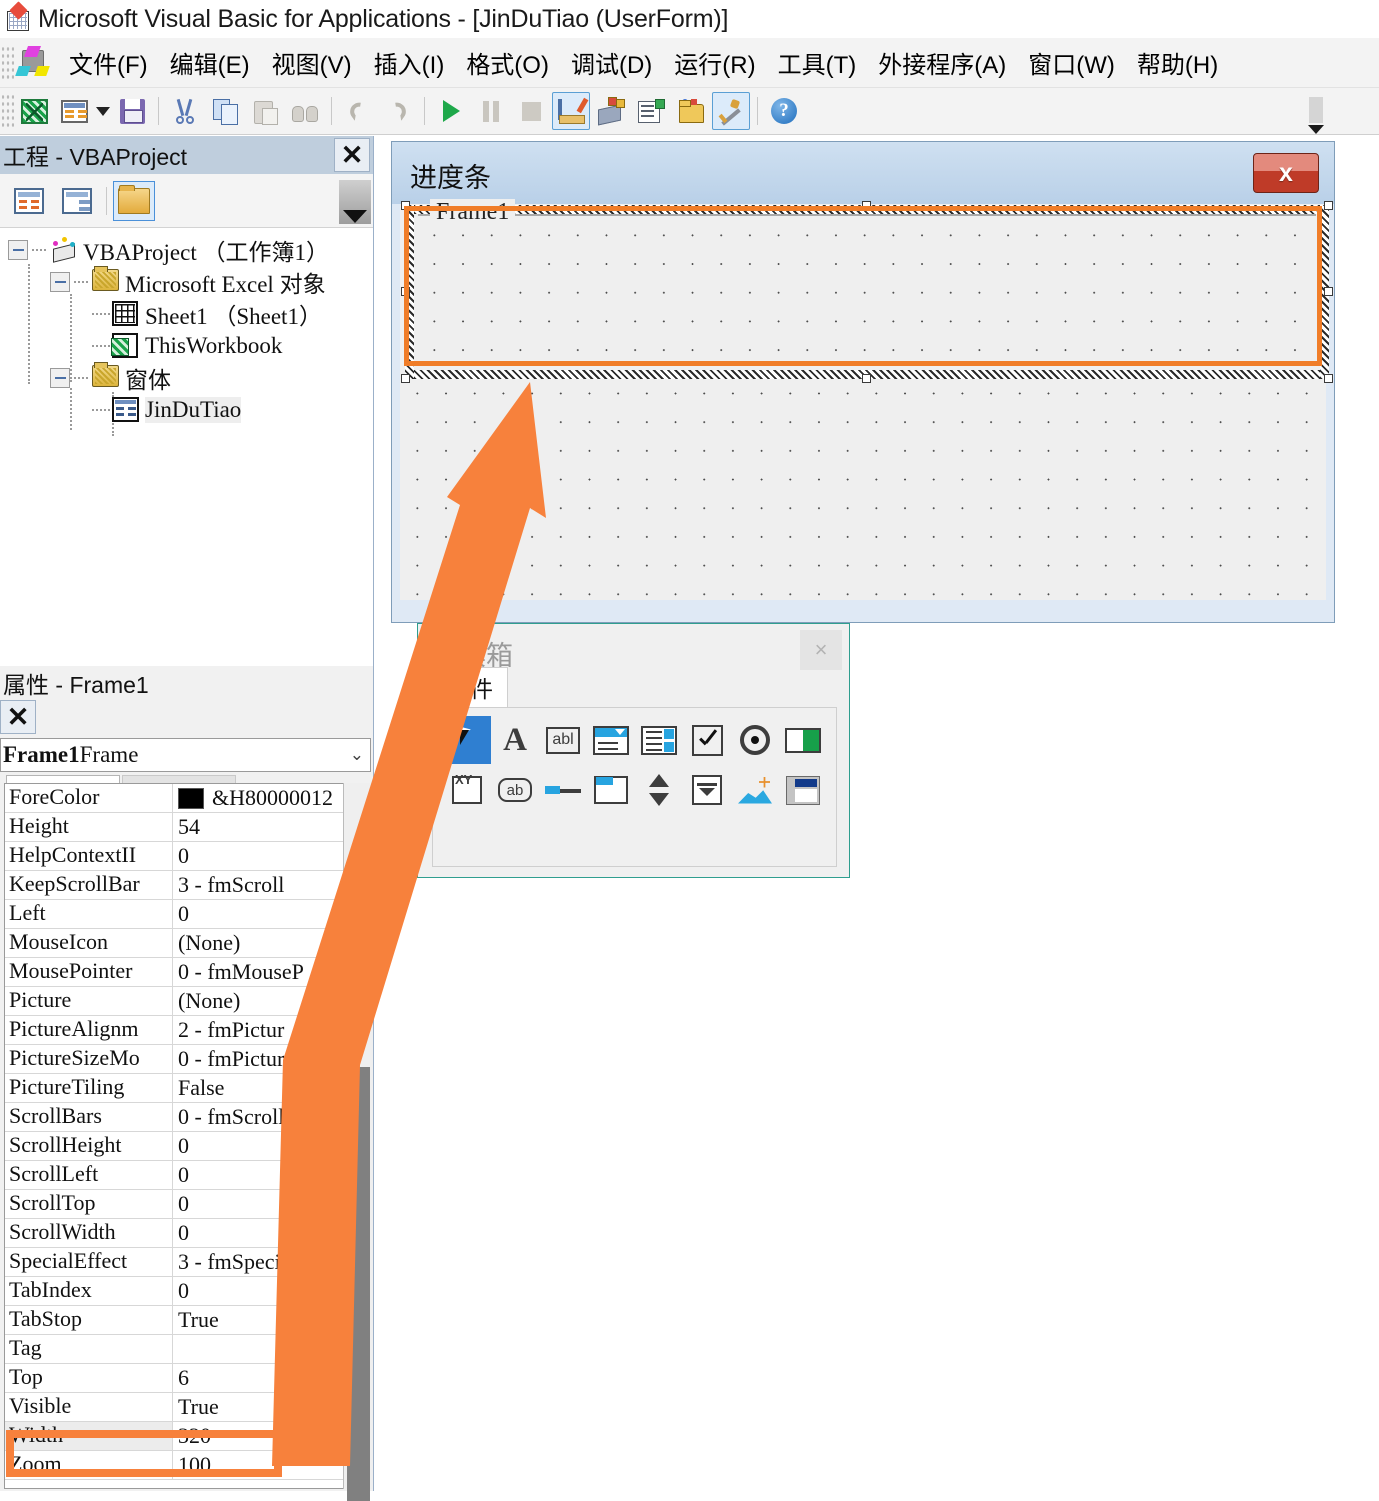  I want to click on property-value: 0 - fmScroll, so click(265, 1117).